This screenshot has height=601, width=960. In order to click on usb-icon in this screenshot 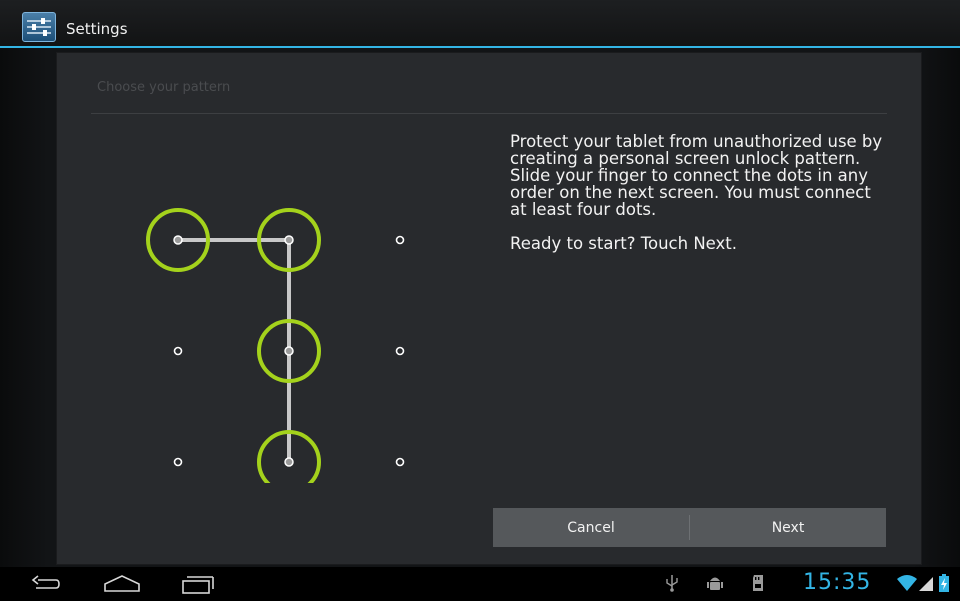, I will do `click(672, 585)`.